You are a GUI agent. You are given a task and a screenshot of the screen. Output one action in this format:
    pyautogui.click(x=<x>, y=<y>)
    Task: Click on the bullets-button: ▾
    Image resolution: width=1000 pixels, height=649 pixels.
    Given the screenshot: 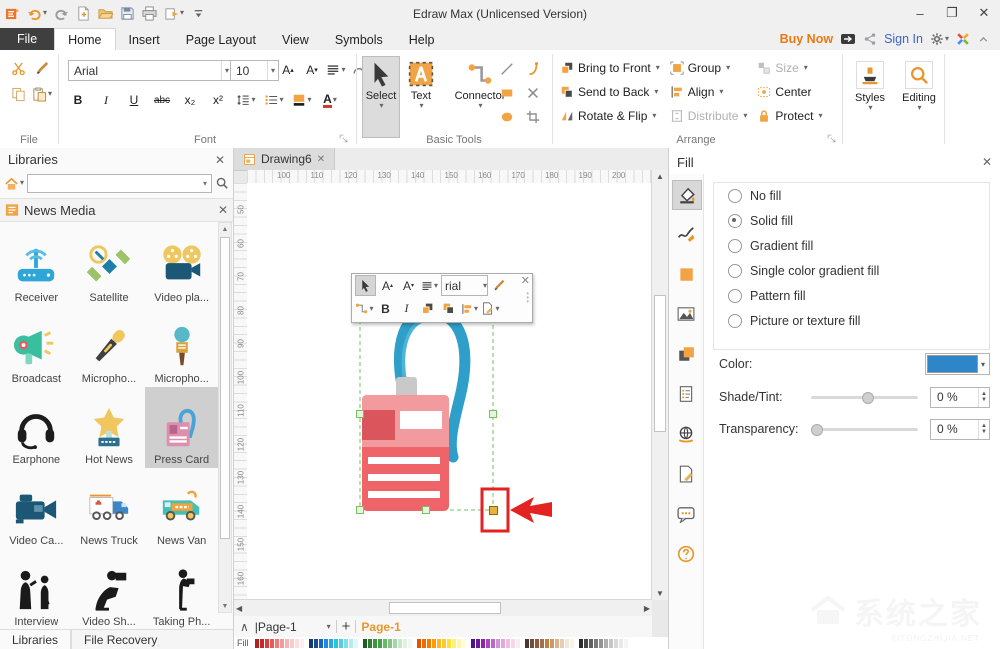 What is the action you would take?
    pyautogui.click(x=274, y=100)
    